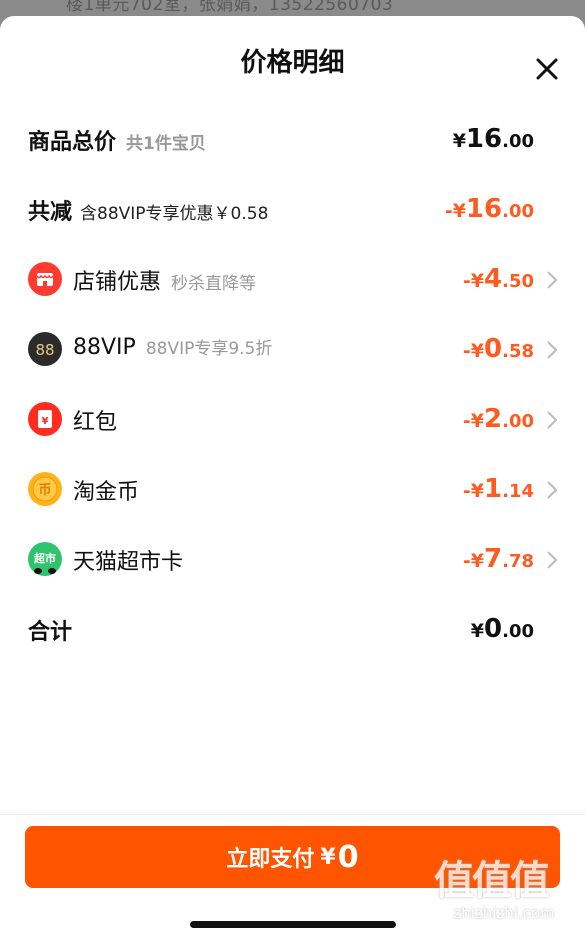  I want to click on total-reduction-label: 共减 含88VIP专享优惠￥0.58, so click(148, 210).